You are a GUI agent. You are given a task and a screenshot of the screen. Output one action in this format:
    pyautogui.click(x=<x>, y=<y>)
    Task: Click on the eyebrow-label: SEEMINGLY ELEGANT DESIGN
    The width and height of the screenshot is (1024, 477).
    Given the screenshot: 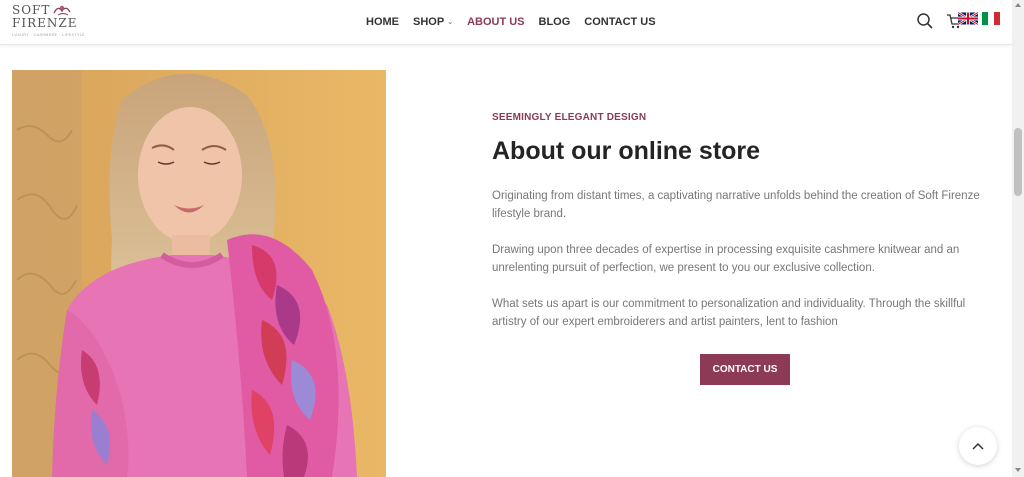 What is the action you would take?
    pyautogui.click(x=569, y=117)
    